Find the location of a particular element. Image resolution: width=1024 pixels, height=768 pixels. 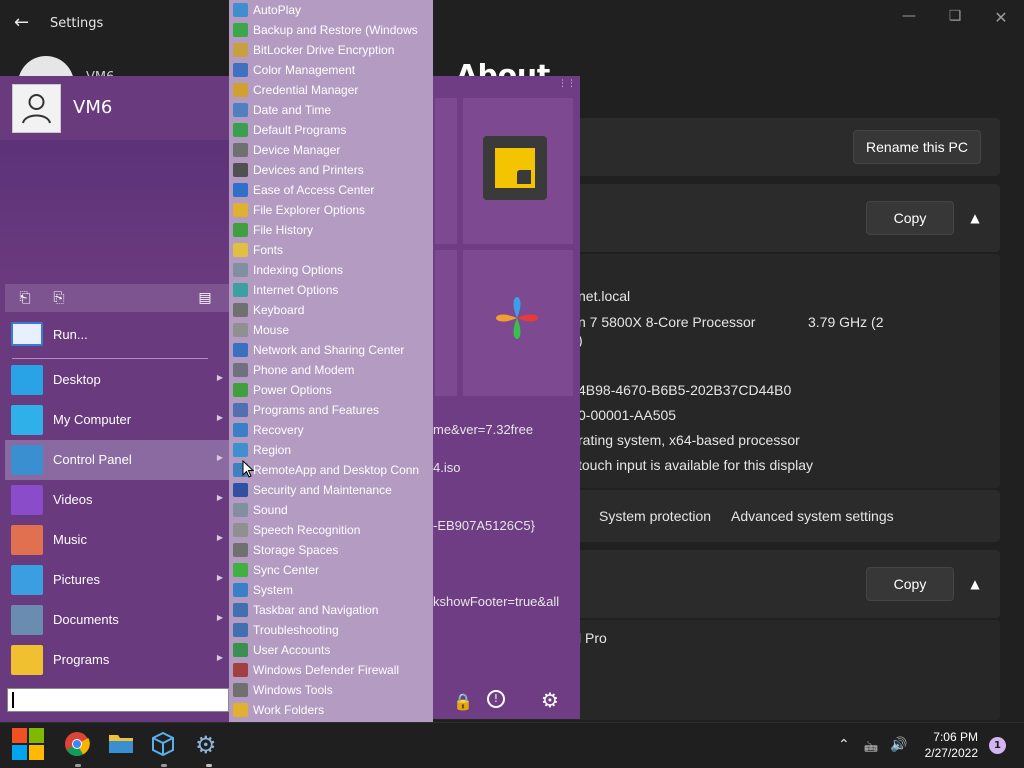

chevron-up-icon: ⌃ is located at coordinates (844, 745).